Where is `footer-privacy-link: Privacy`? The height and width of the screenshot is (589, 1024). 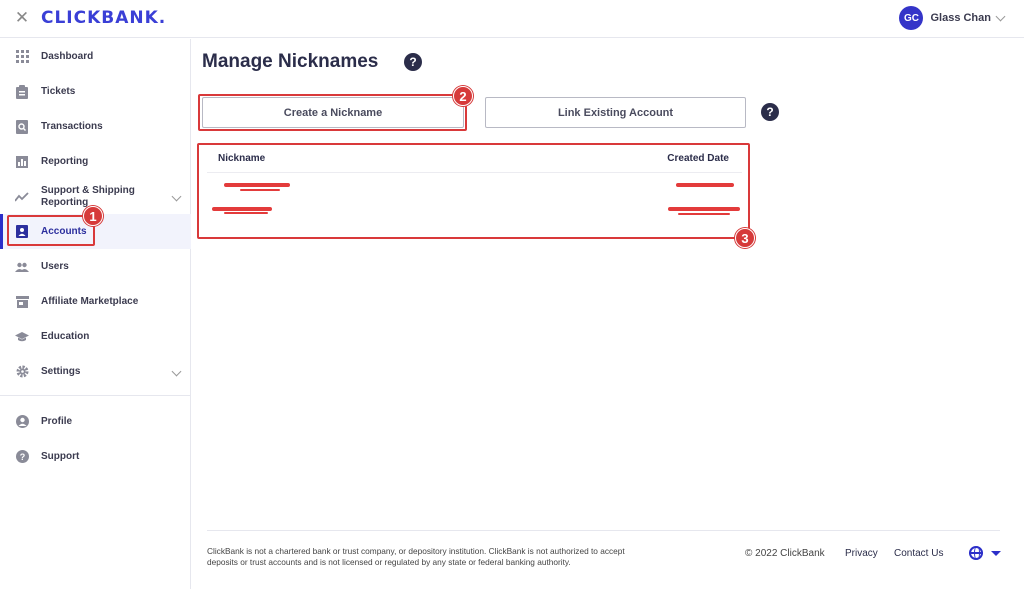
footer-privacy-link: Privacy is located at coordinates (861, 553).